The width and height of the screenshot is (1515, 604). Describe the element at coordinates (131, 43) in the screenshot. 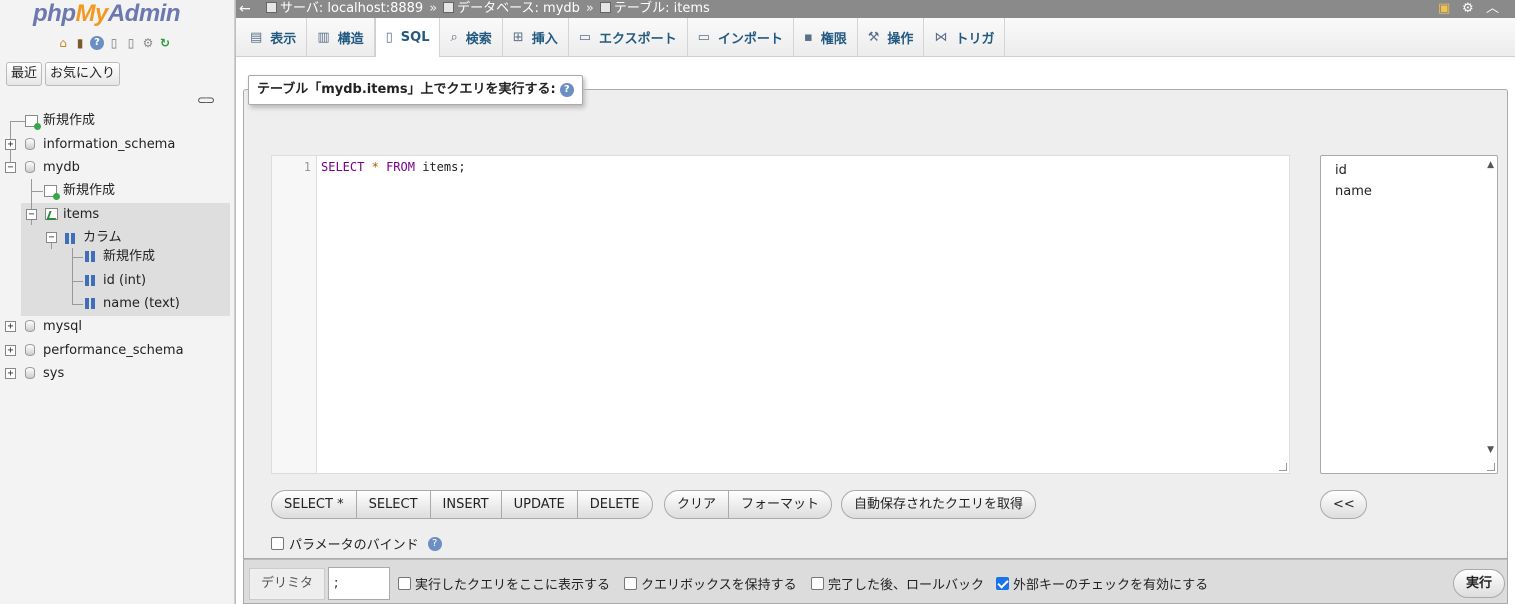

I see `sql-docs-icon: ▯` at that location.